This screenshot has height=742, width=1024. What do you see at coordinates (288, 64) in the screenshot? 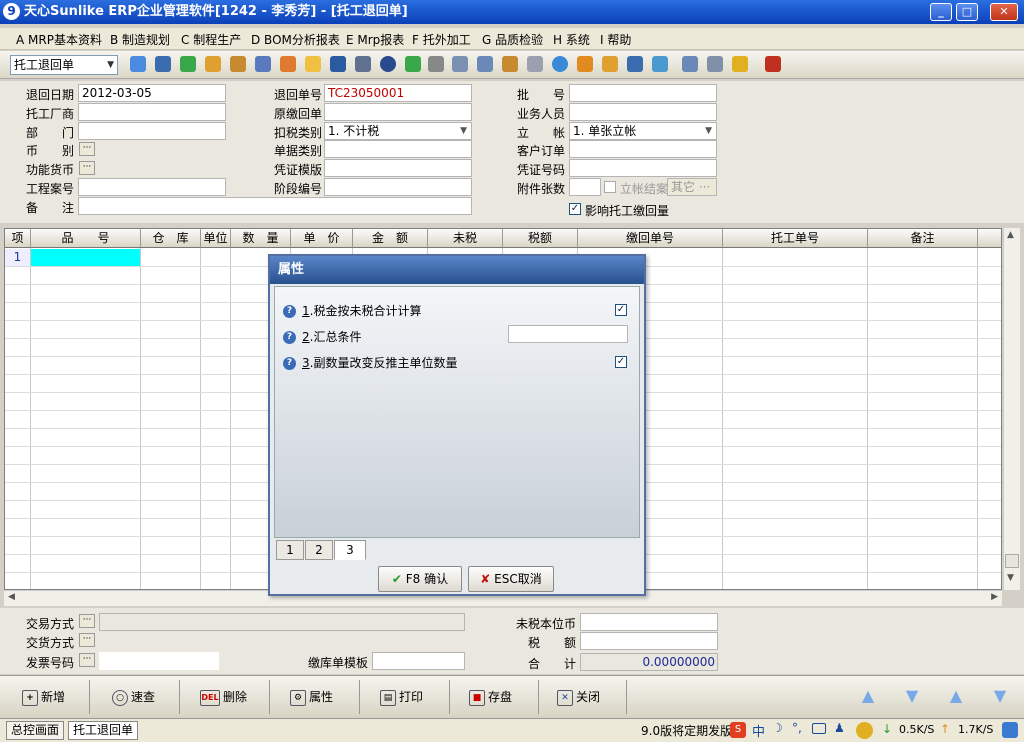
I see `users-icon` at bounding box center [288, 64].